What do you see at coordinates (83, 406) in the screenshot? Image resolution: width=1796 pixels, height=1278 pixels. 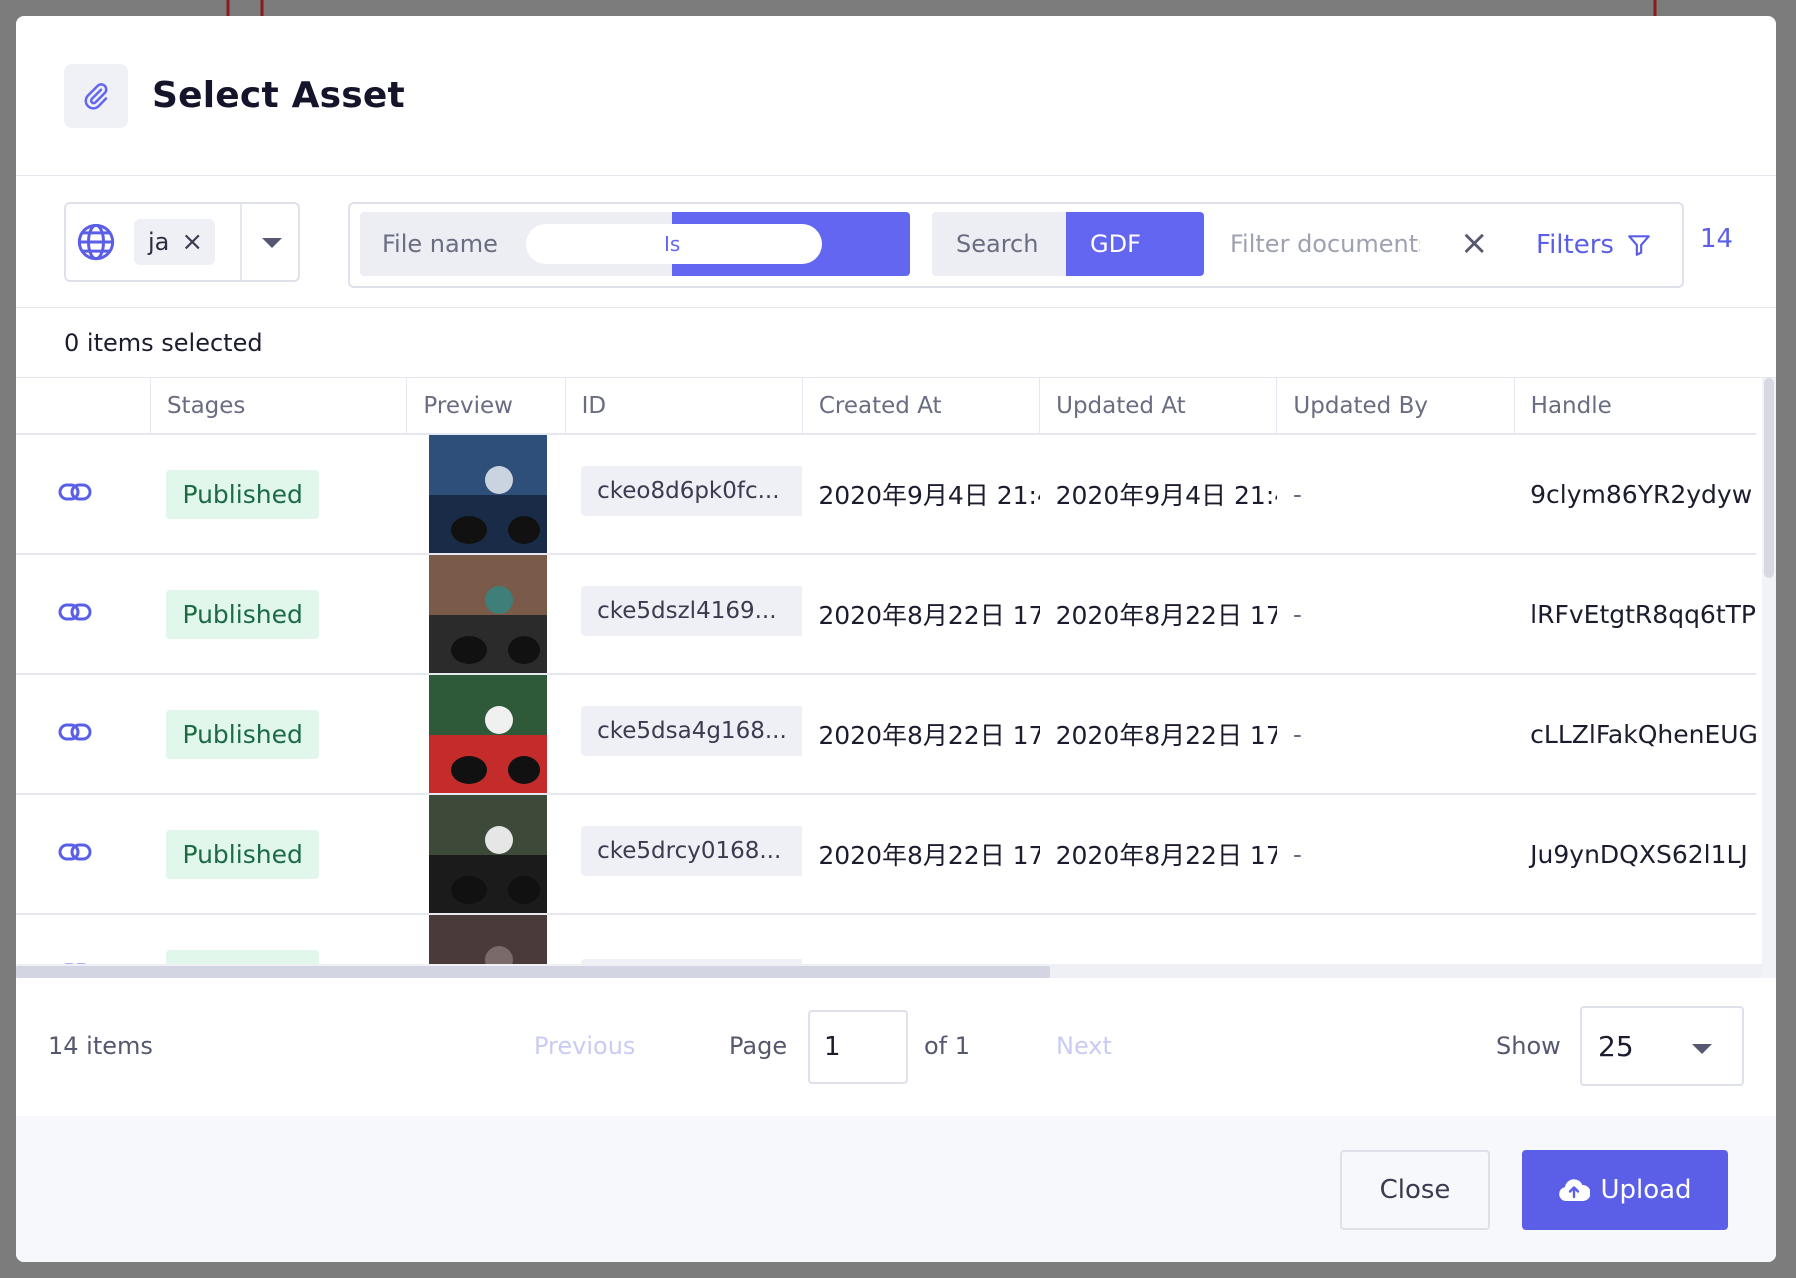 I see `column-header-select` at bounding box center [83, 406].